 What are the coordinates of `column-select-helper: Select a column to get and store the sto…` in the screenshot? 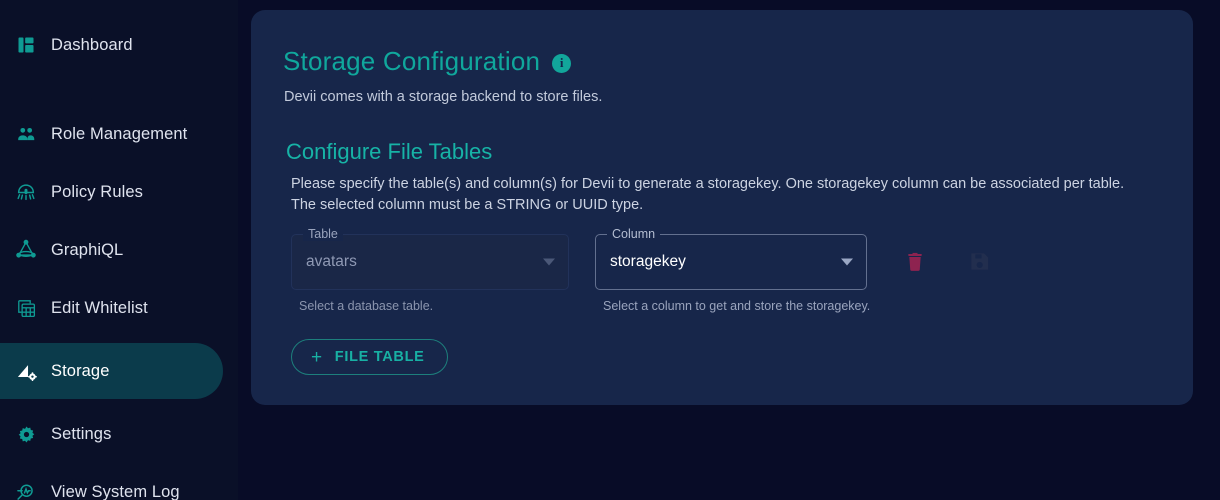 It's located at (737, 306).